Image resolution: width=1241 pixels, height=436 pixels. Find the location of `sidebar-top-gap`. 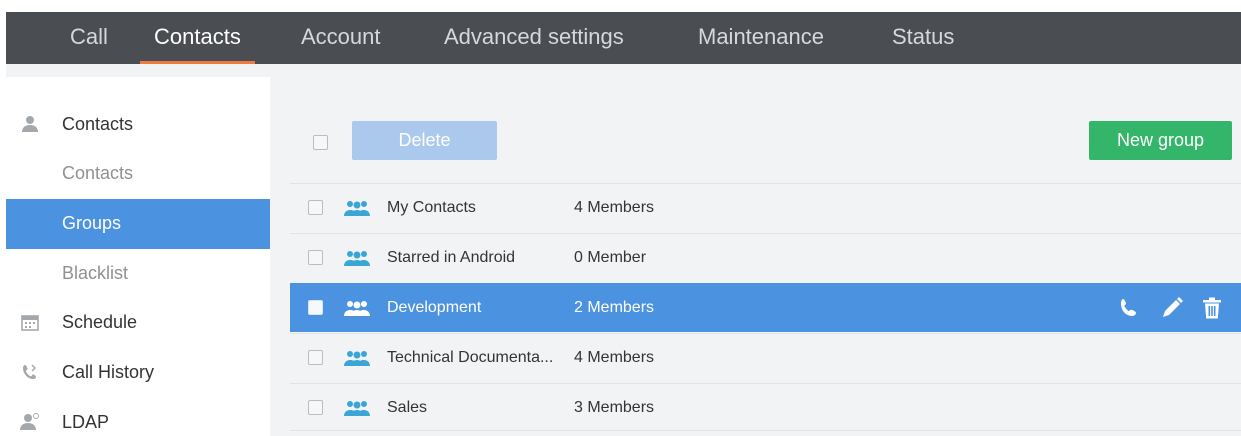

sidebar-top-gap is located at coordinates (138, 70).